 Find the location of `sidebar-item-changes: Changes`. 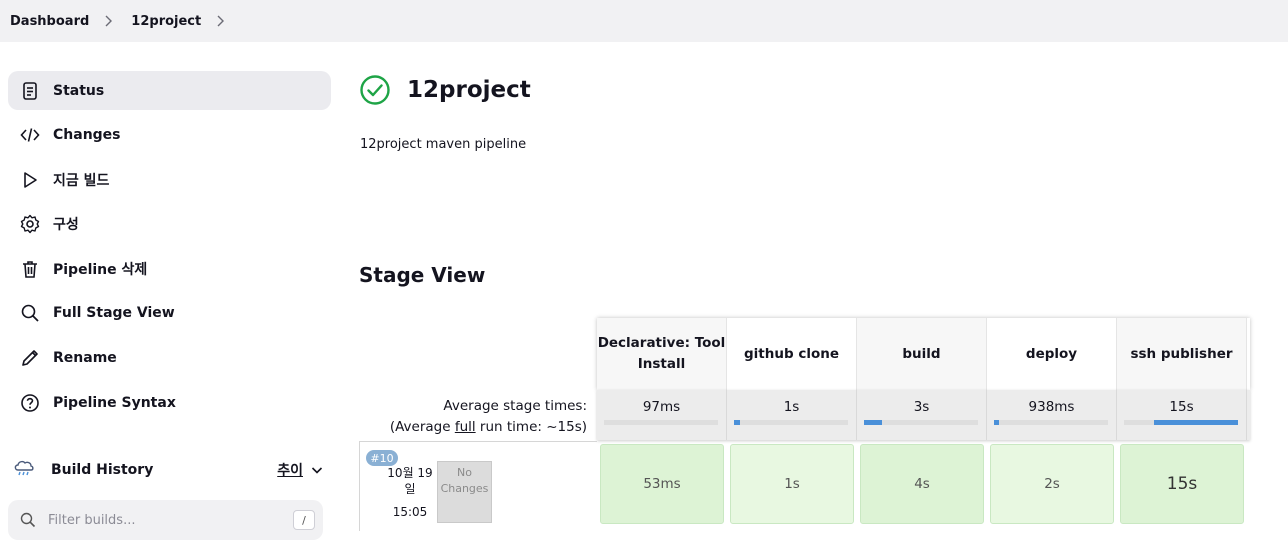

sidebar-item-changes: Changes is located at coordinates (169, 135).